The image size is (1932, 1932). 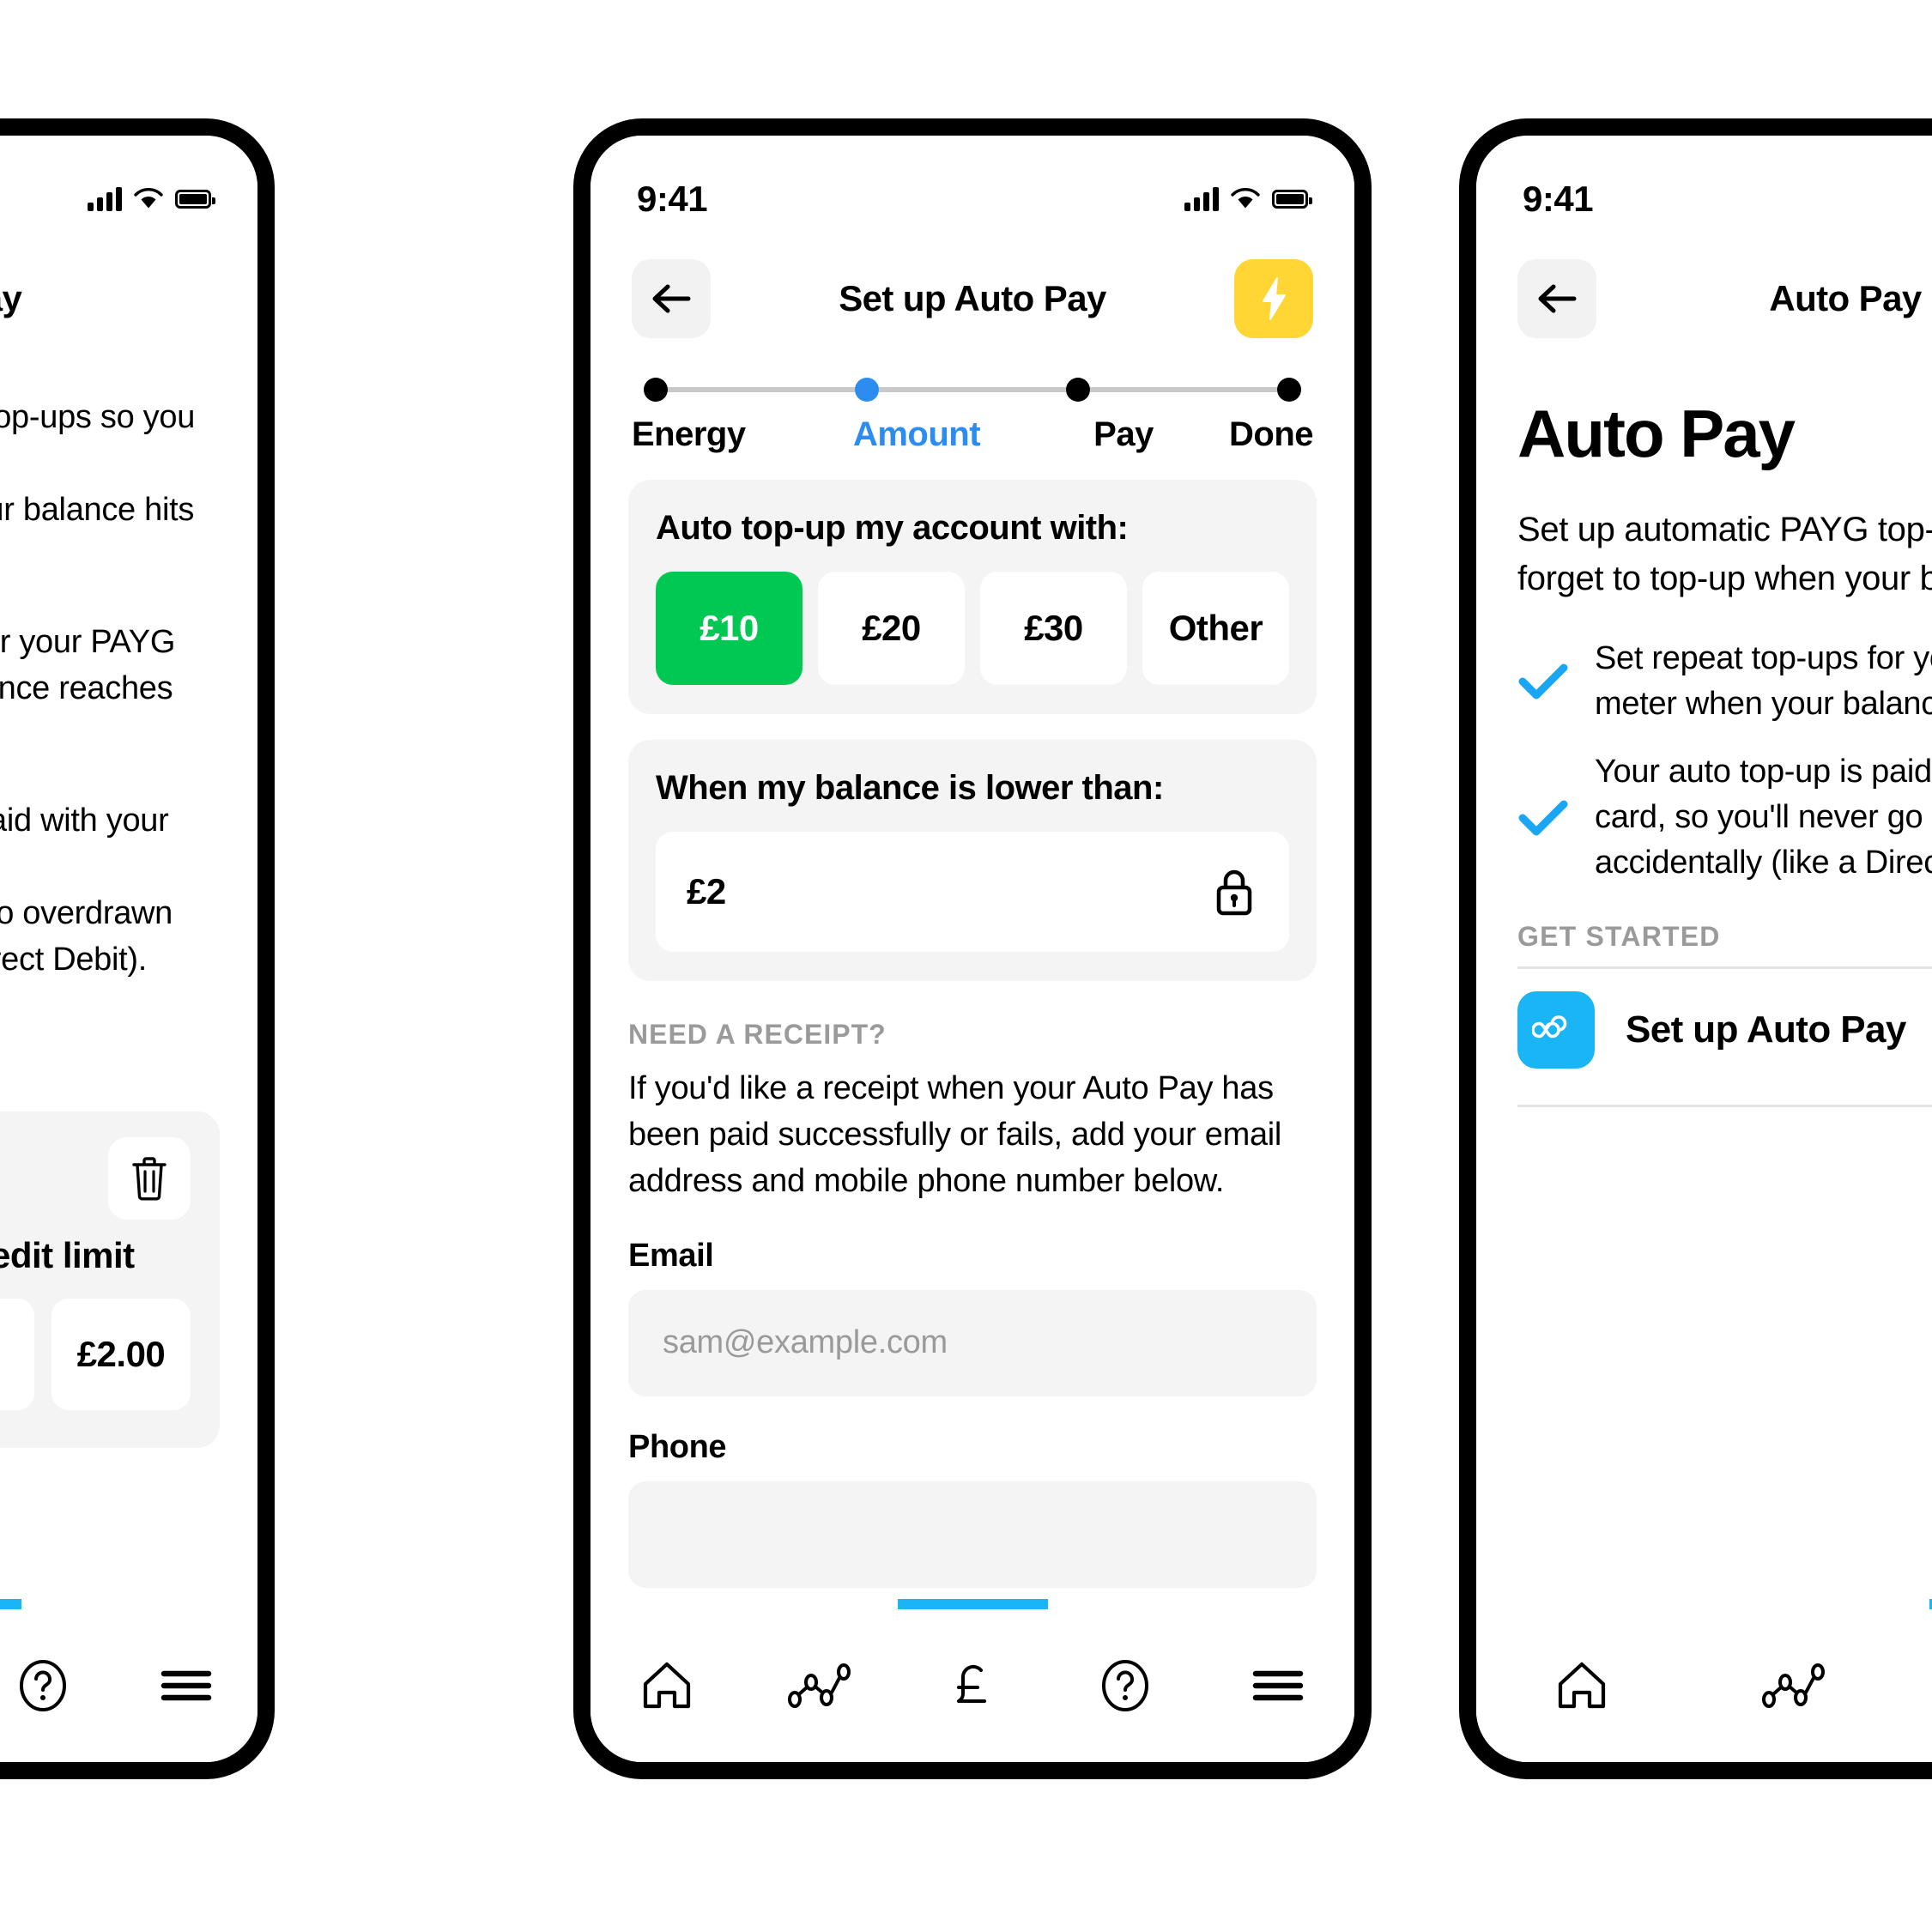 What do you see at coordinates (656, 390) in the screenshot?
I see `step-dot-energy` at bounding box center [656, 390].